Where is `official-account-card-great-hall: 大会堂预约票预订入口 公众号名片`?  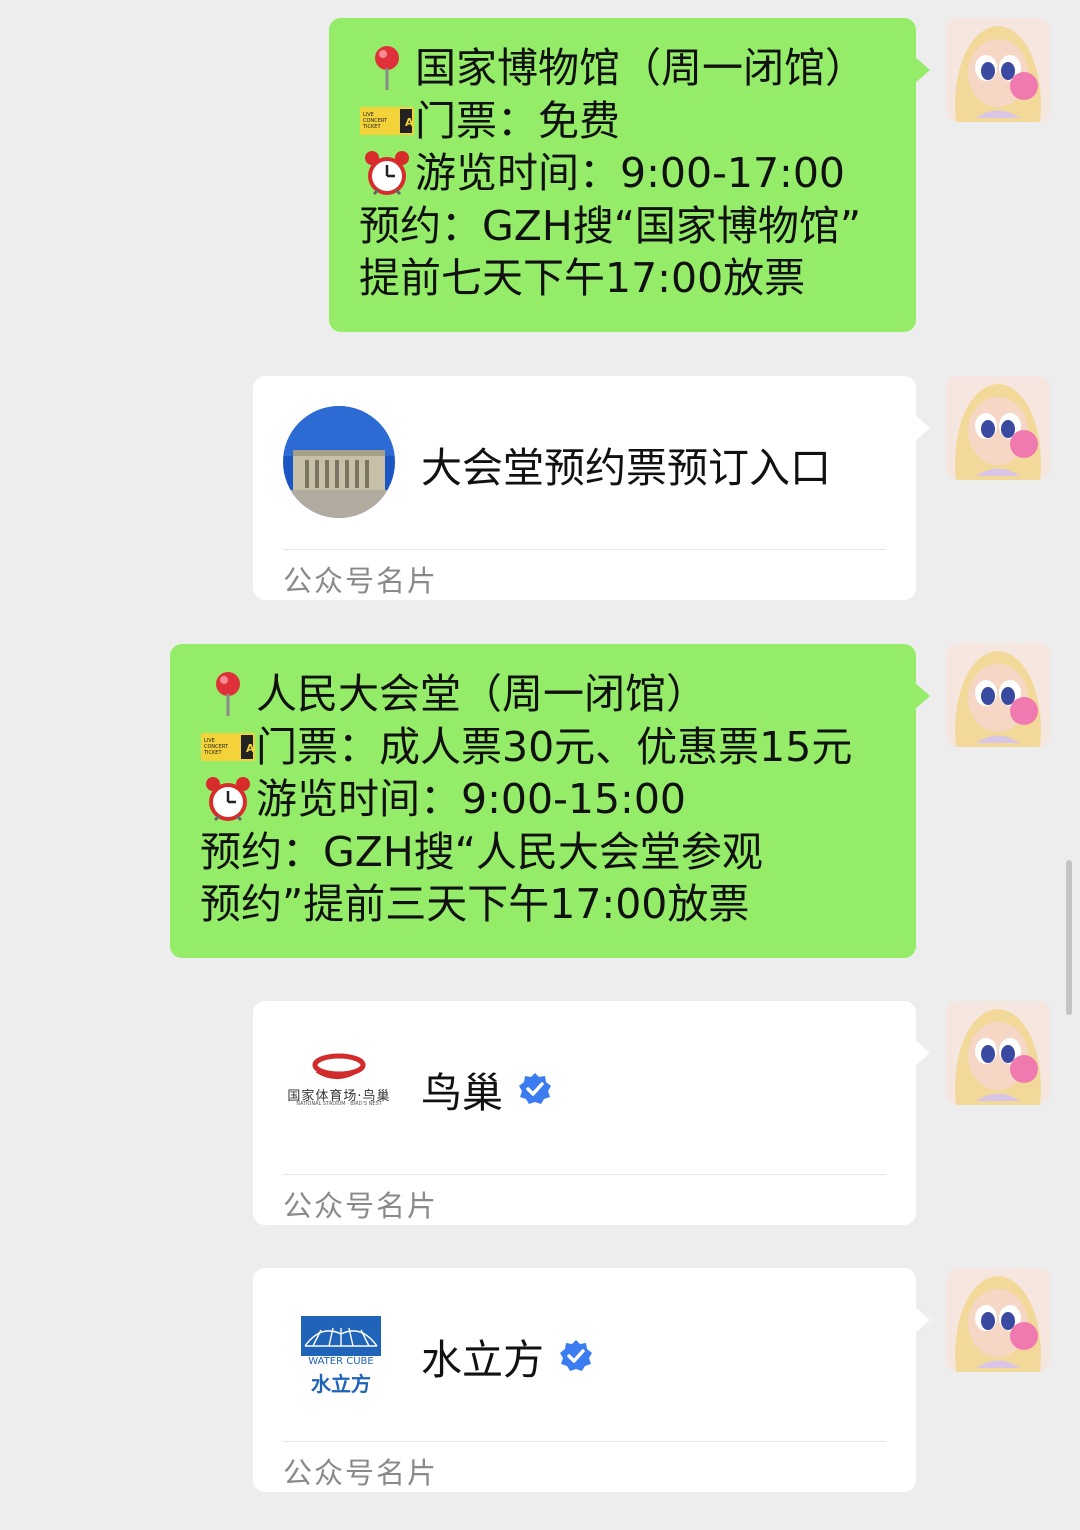
official-account-card-great-hall: 大会堂预约票预订入口 公众号名片 is located at coordinates (591, 488).